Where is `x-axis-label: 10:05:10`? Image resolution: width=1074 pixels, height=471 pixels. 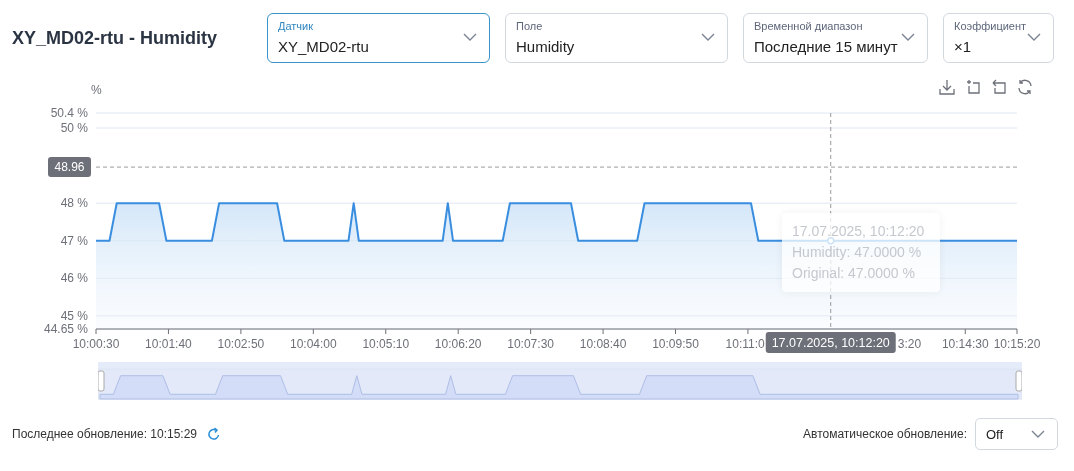
x-axis-label: 10:05:10 is located at coordinates (386, 344).